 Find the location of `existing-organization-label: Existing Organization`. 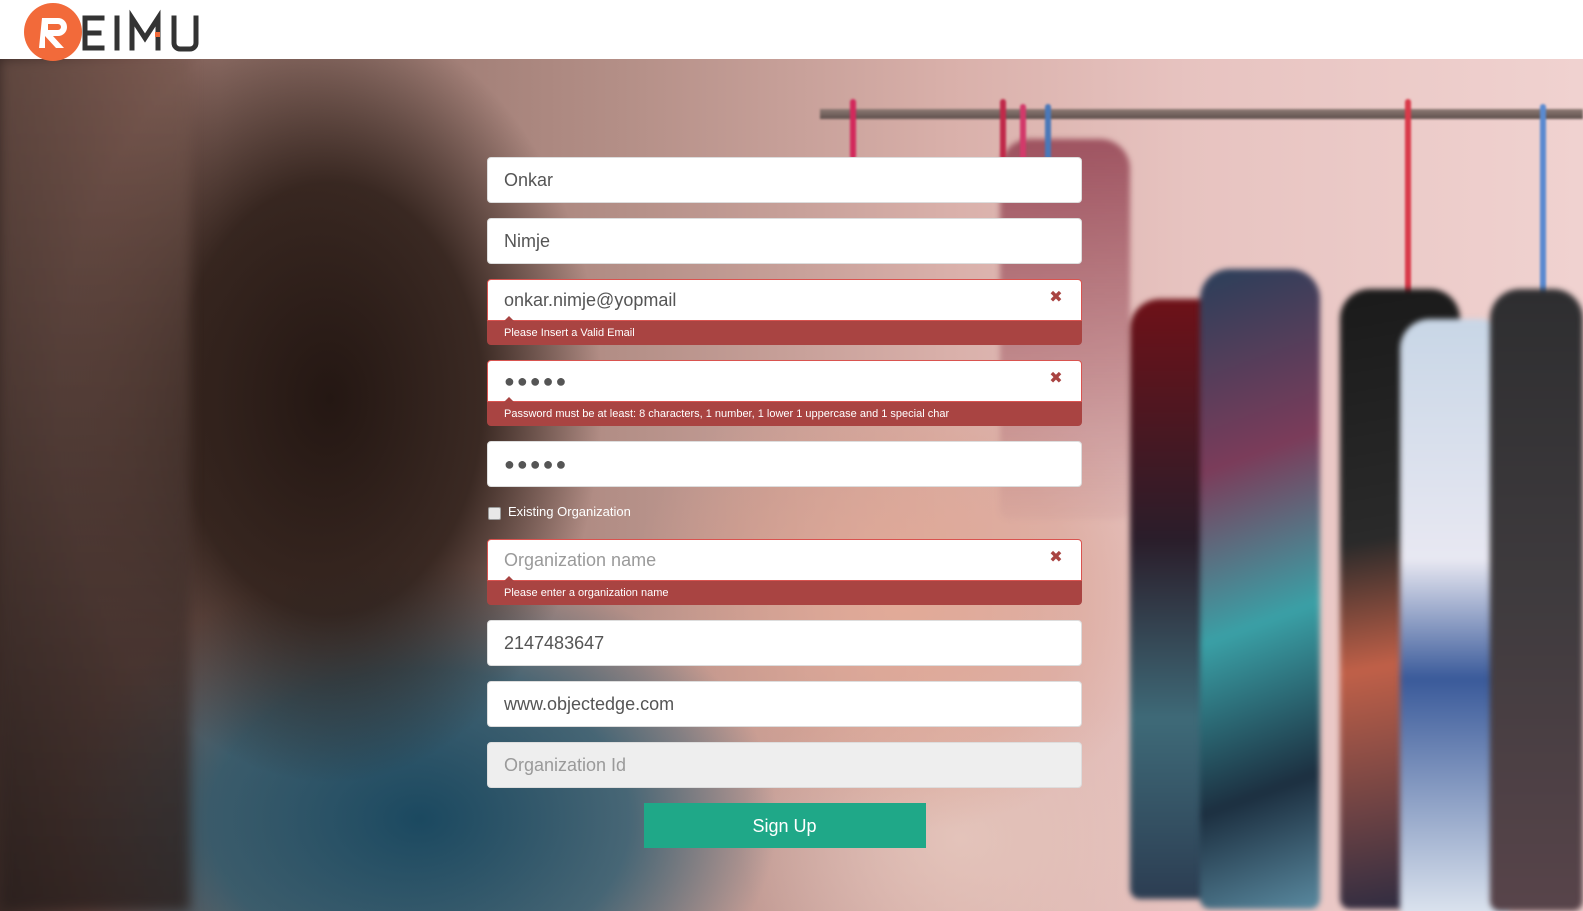

existing-organization-label: Existing Organization is located at coordinates (569, 512).